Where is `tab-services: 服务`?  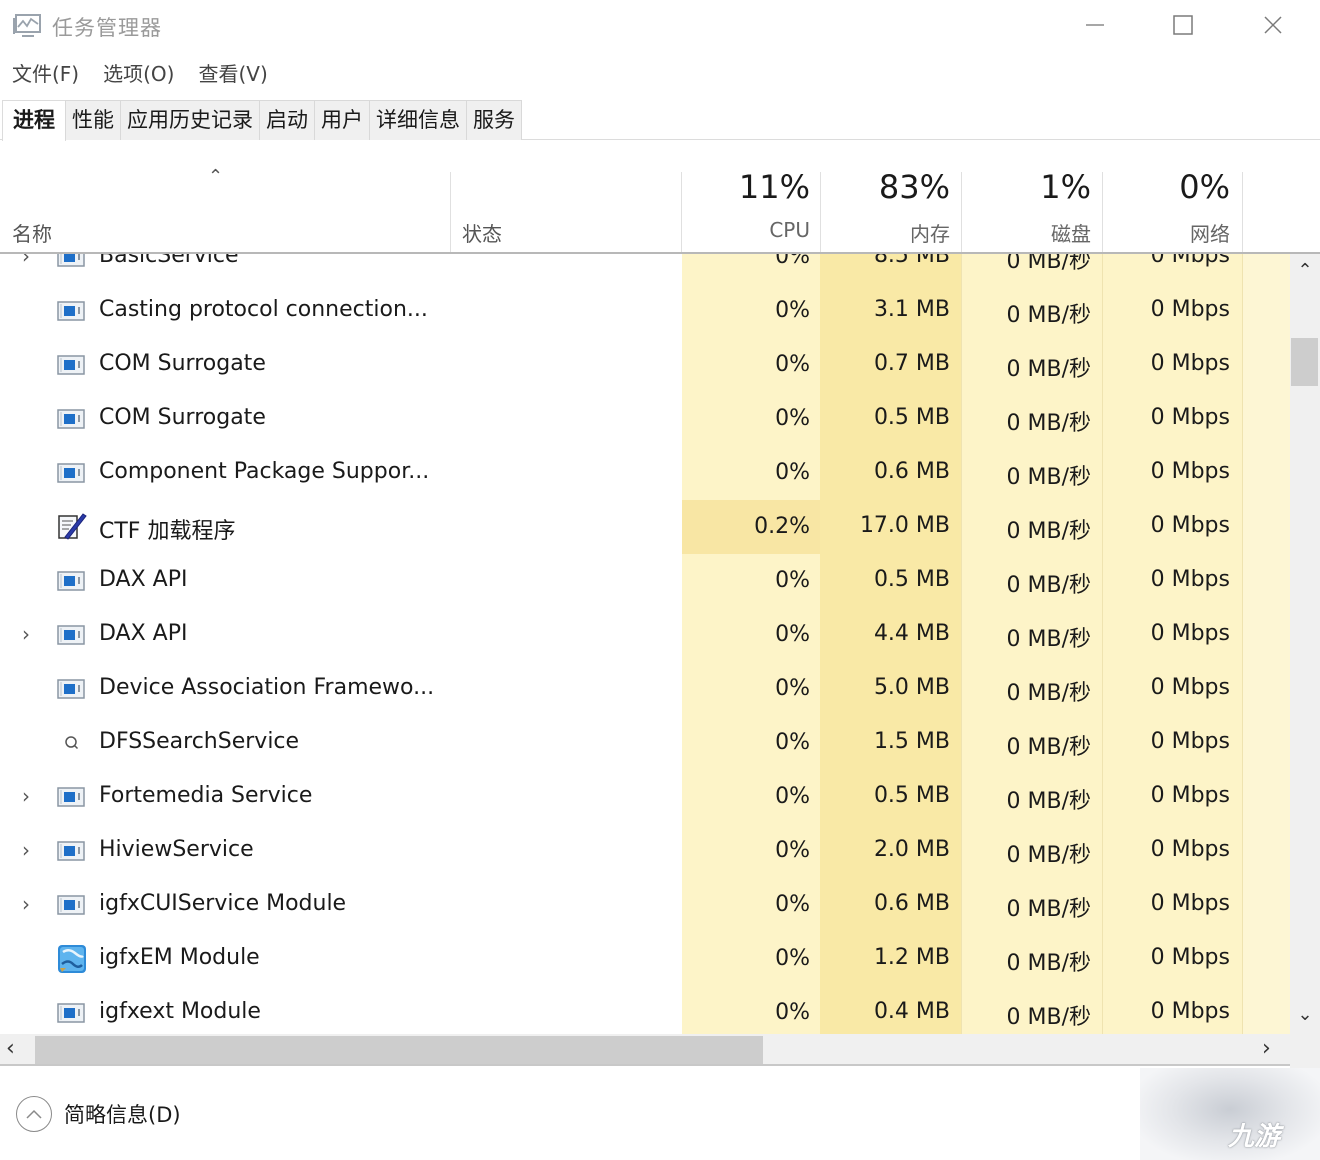 tab-services: 服务 is located at coordinates (494, 120).